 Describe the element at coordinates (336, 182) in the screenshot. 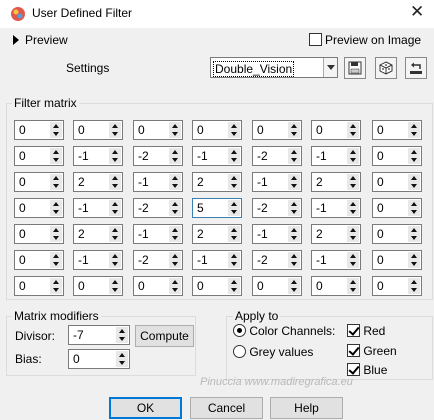

I see `matrix-cell-r2-c5: 2` at that location.